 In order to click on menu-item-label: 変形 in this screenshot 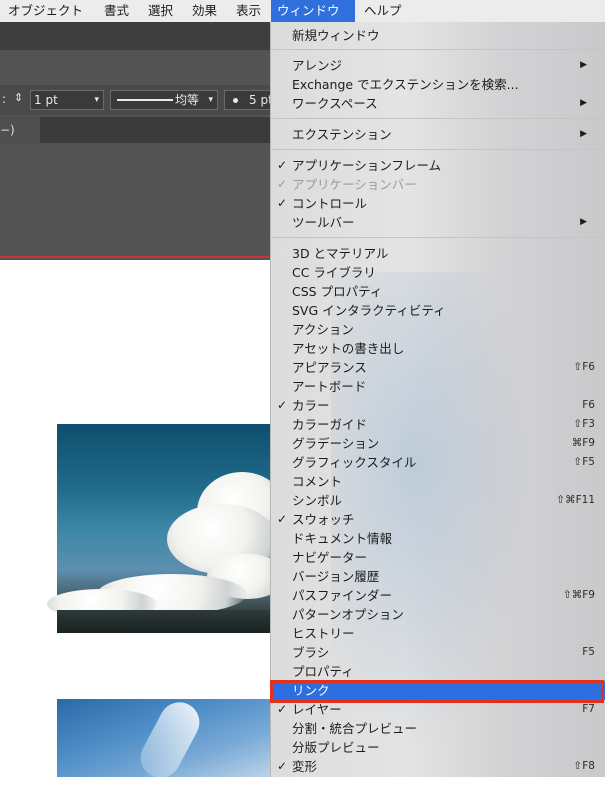, I will do `click(305, 766)`.